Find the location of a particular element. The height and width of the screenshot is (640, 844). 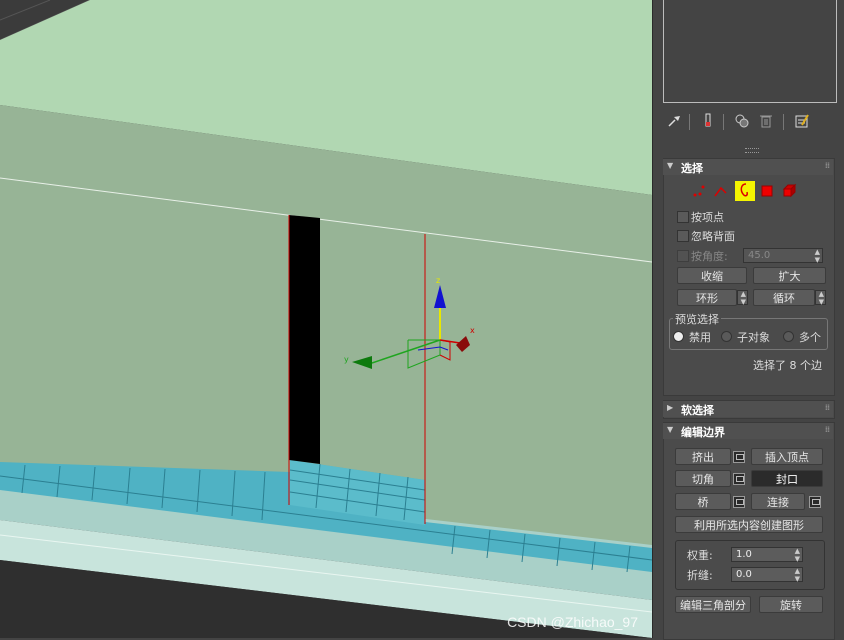

svg-text: x is located at coordinates (472, 330).